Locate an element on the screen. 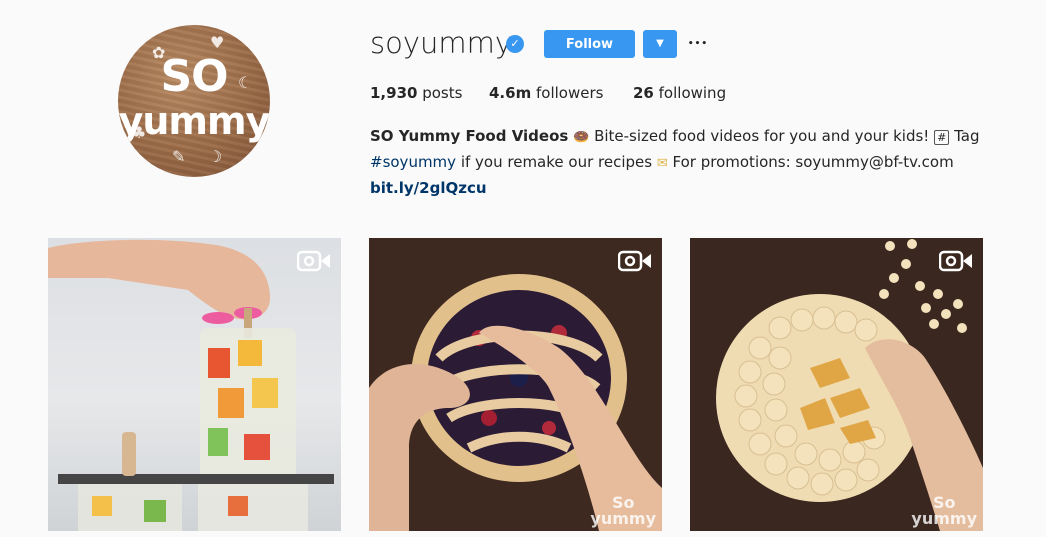 This screenshot has height=537, width=1046. donut-emoji-icon: 🍩 is located at coordinates (581, 137).